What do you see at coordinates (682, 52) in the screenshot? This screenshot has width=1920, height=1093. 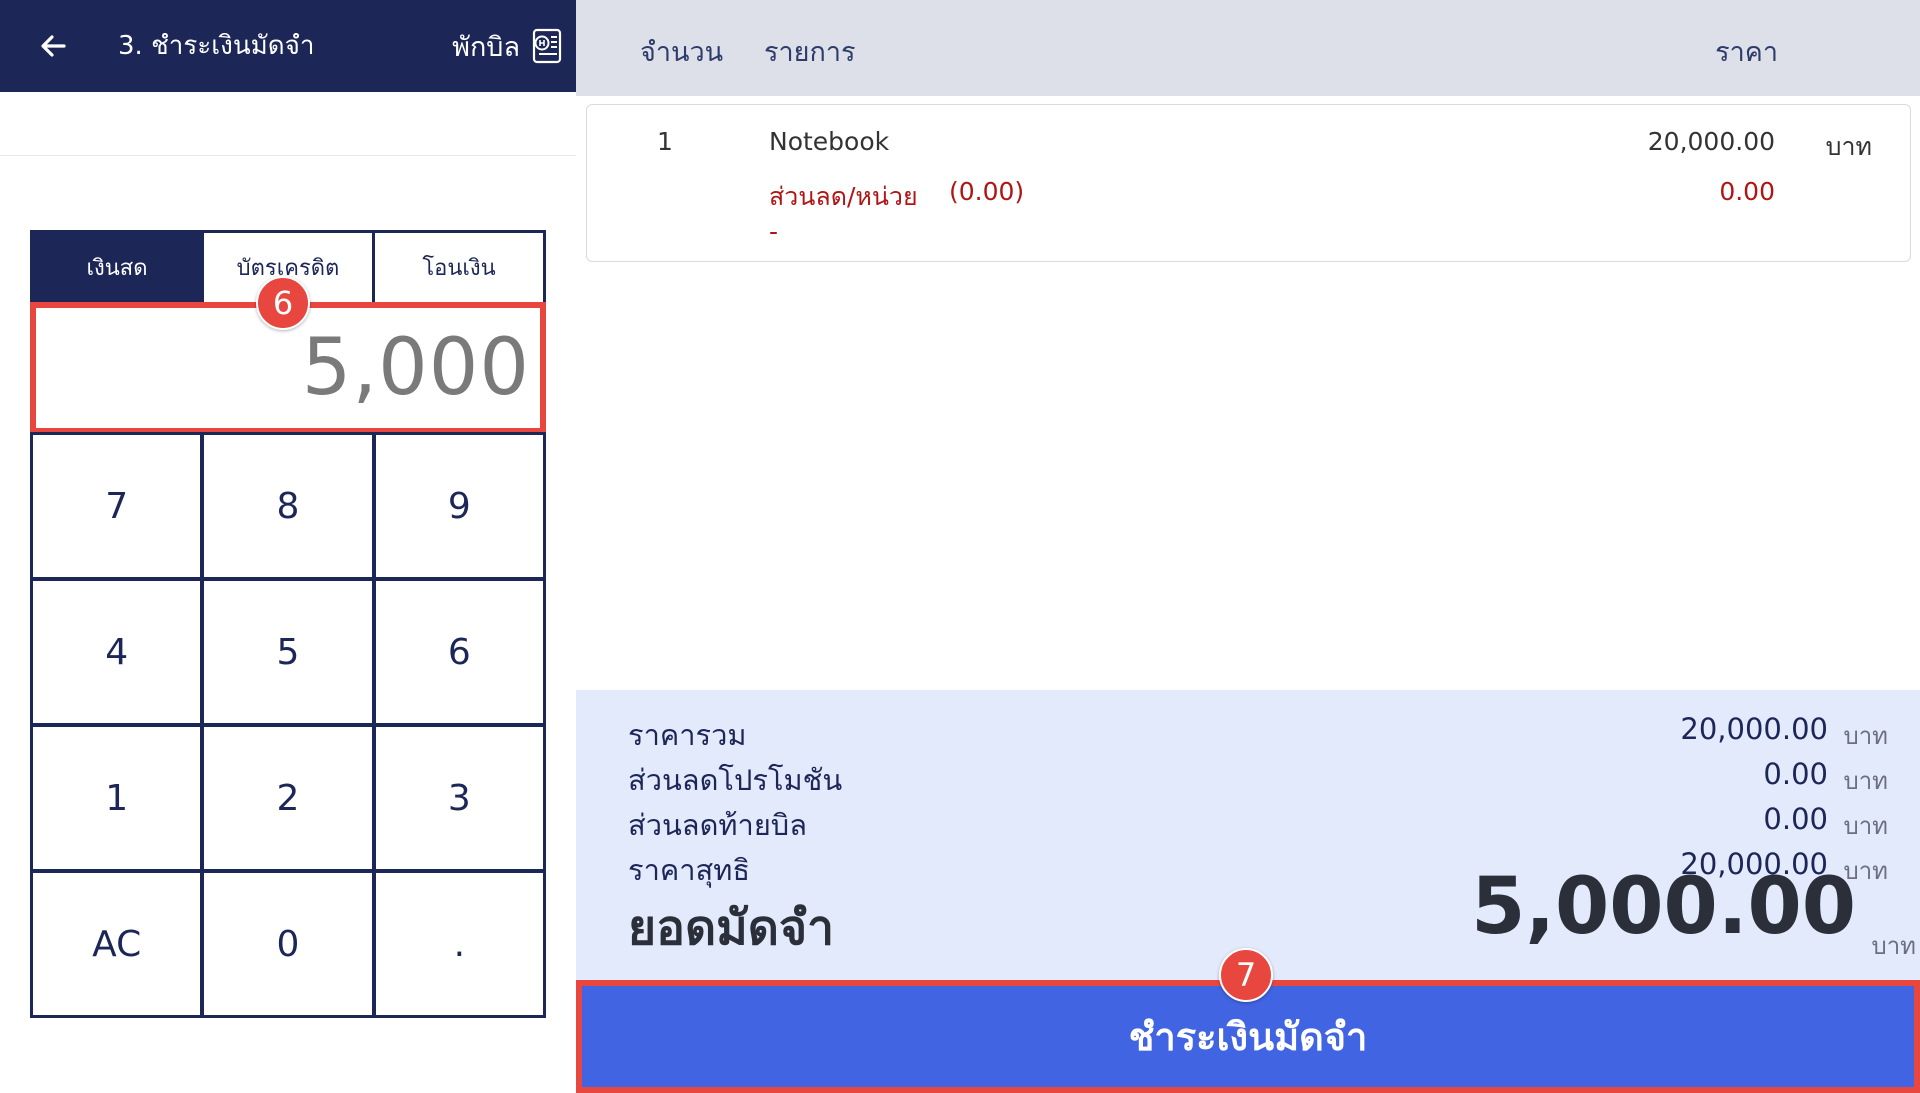 I see `column-header-qty: จำนวน` at bounding box center [682, 52].